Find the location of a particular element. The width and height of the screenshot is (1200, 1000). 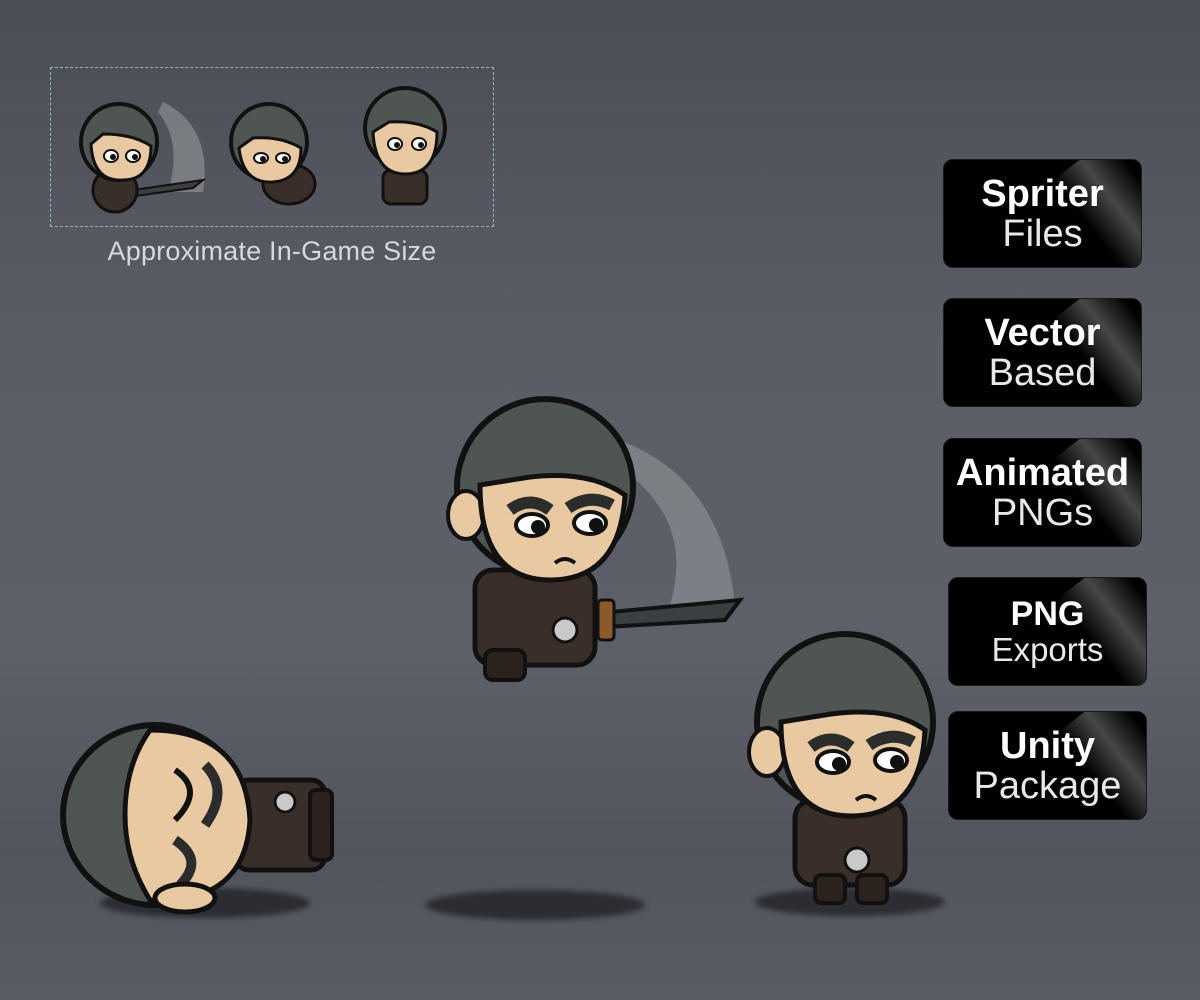

feature-badge-animated-pngs: Animated PNGs is located at coordinates (1042, 492).